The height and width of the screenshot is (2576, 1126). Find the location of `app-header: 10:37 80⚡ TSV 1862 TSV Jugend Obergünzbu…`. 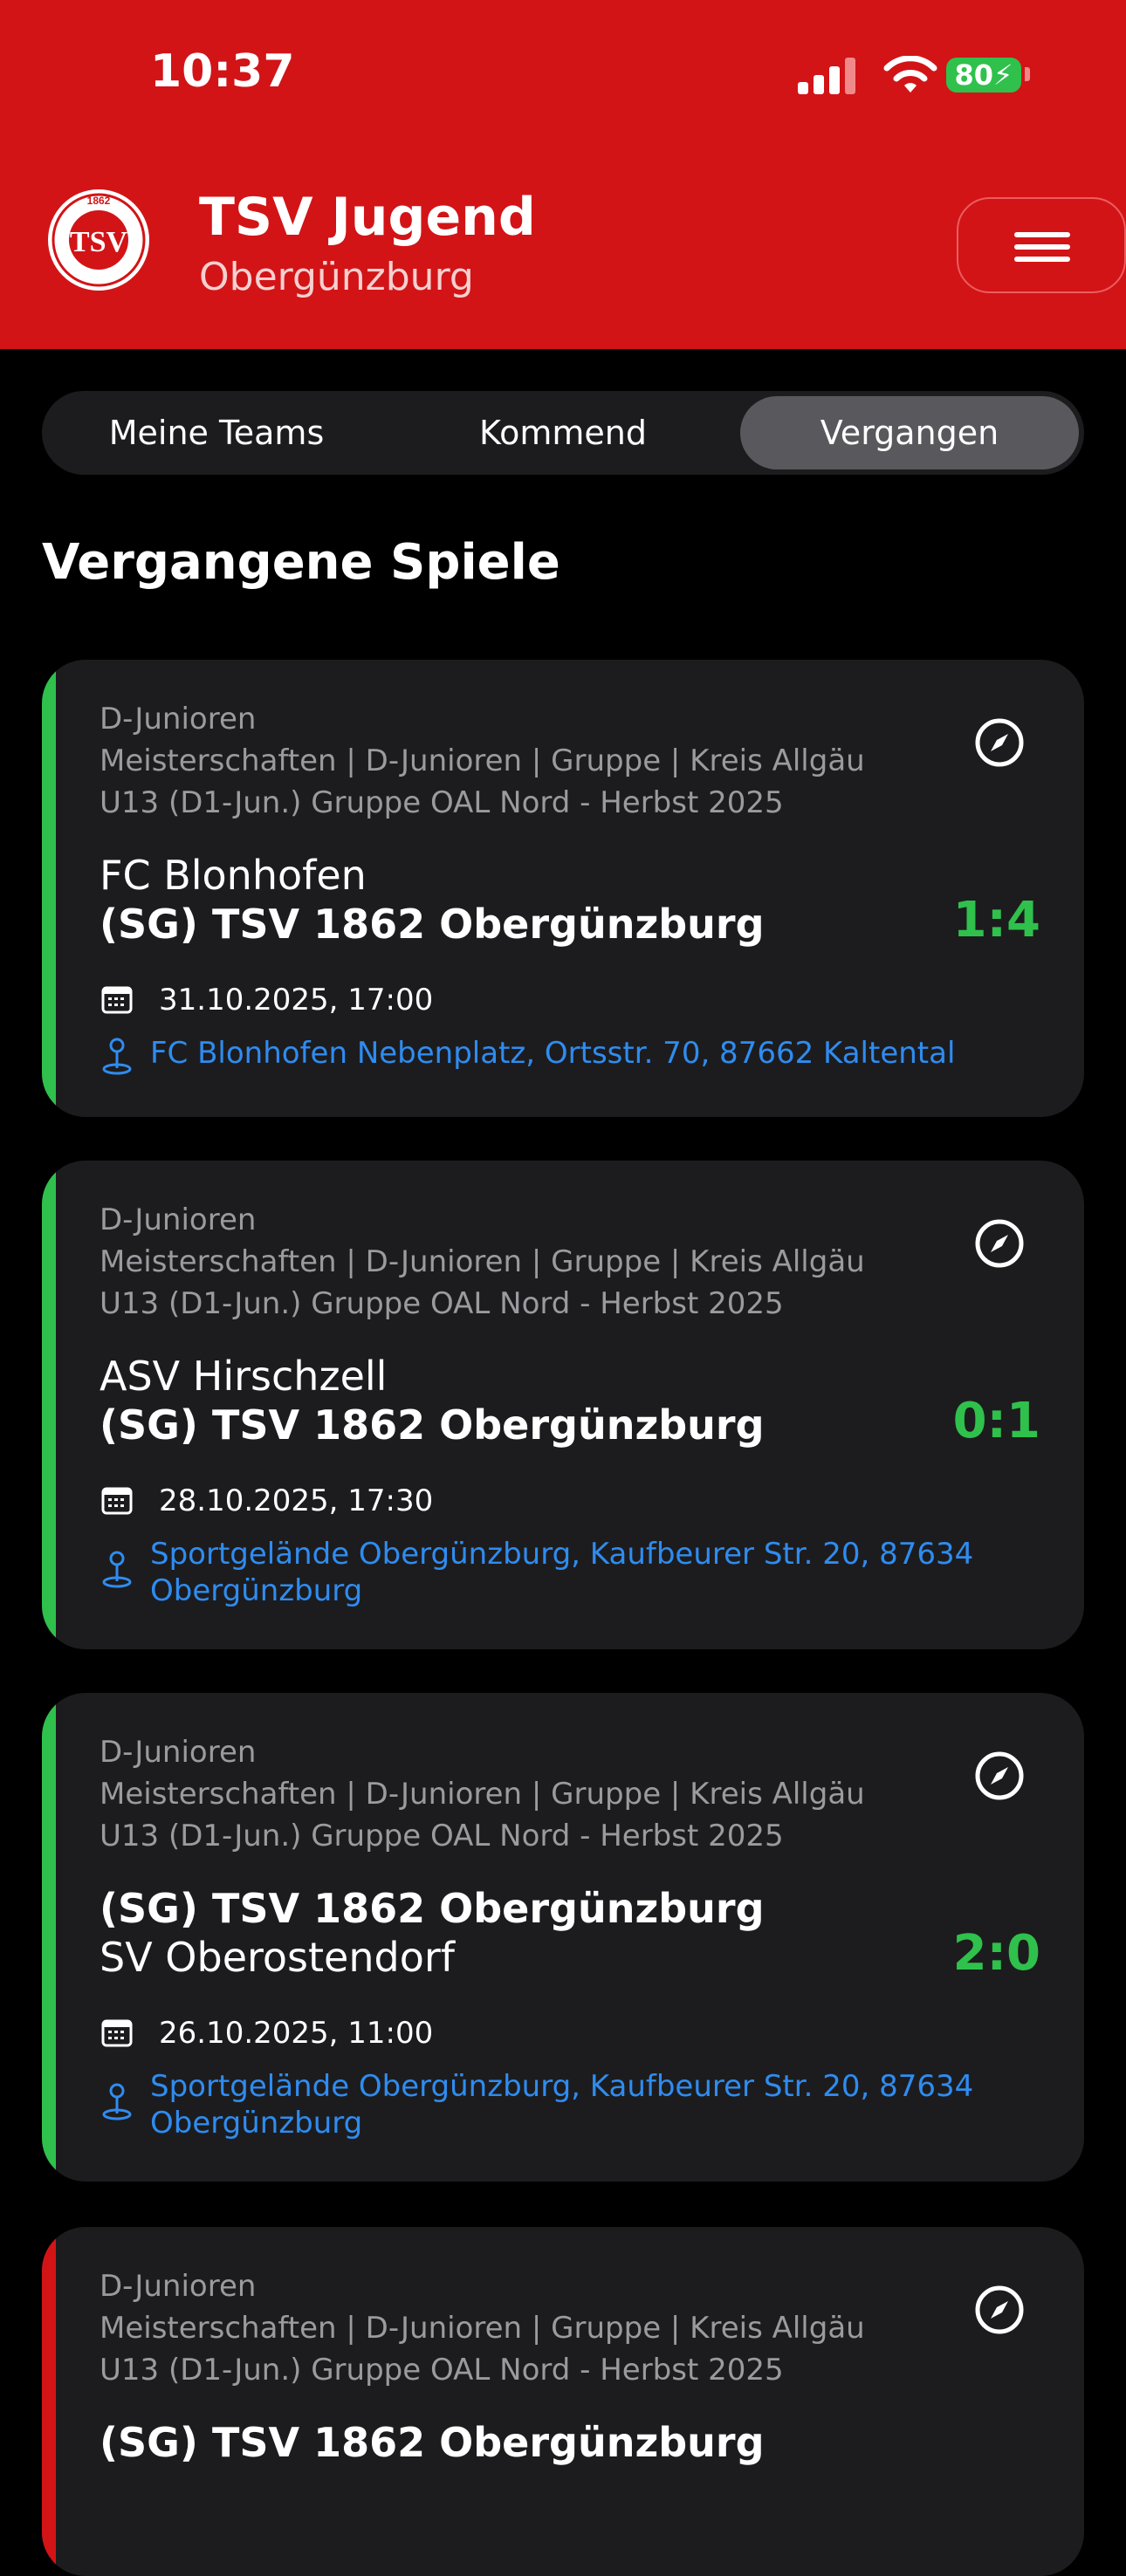

app-header: 10:37 80⚡ TSV 1862 TSV Jugend Obergünzbu… is located at coordinates (563, 175).